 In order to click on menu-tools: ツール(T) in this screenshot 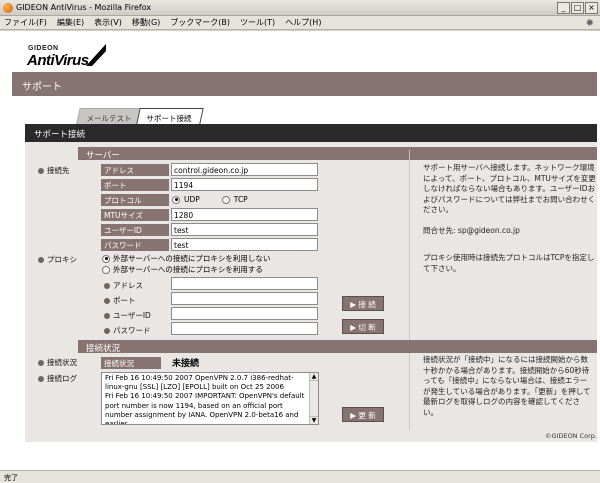, I will do `click(257, 22)`.